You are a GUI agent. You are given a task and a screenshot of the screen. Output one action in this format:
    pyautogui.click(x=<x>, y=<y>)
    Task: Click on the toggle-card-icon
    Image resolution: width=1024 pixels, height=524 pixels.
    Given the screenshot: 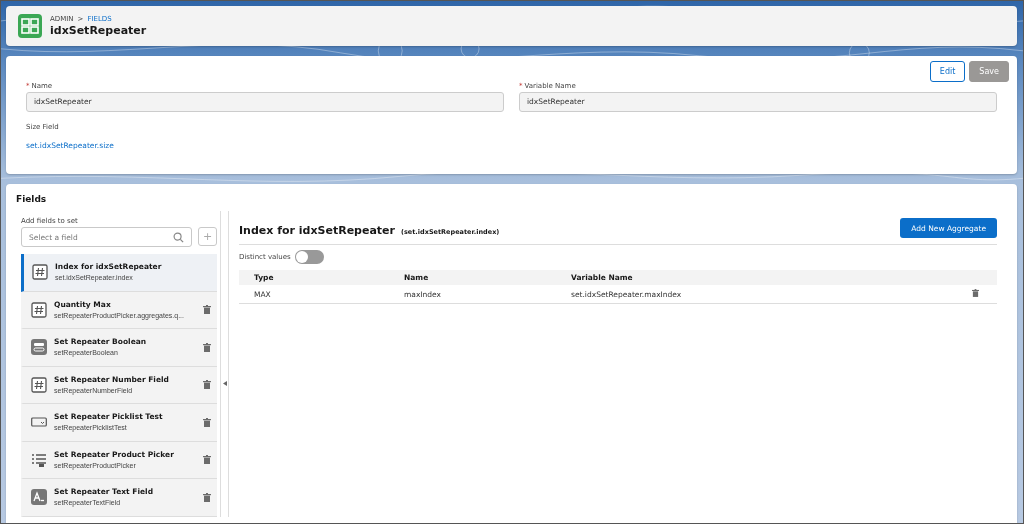 What is the action you would take?
    pyautogui.click(x=39, y=347)
    